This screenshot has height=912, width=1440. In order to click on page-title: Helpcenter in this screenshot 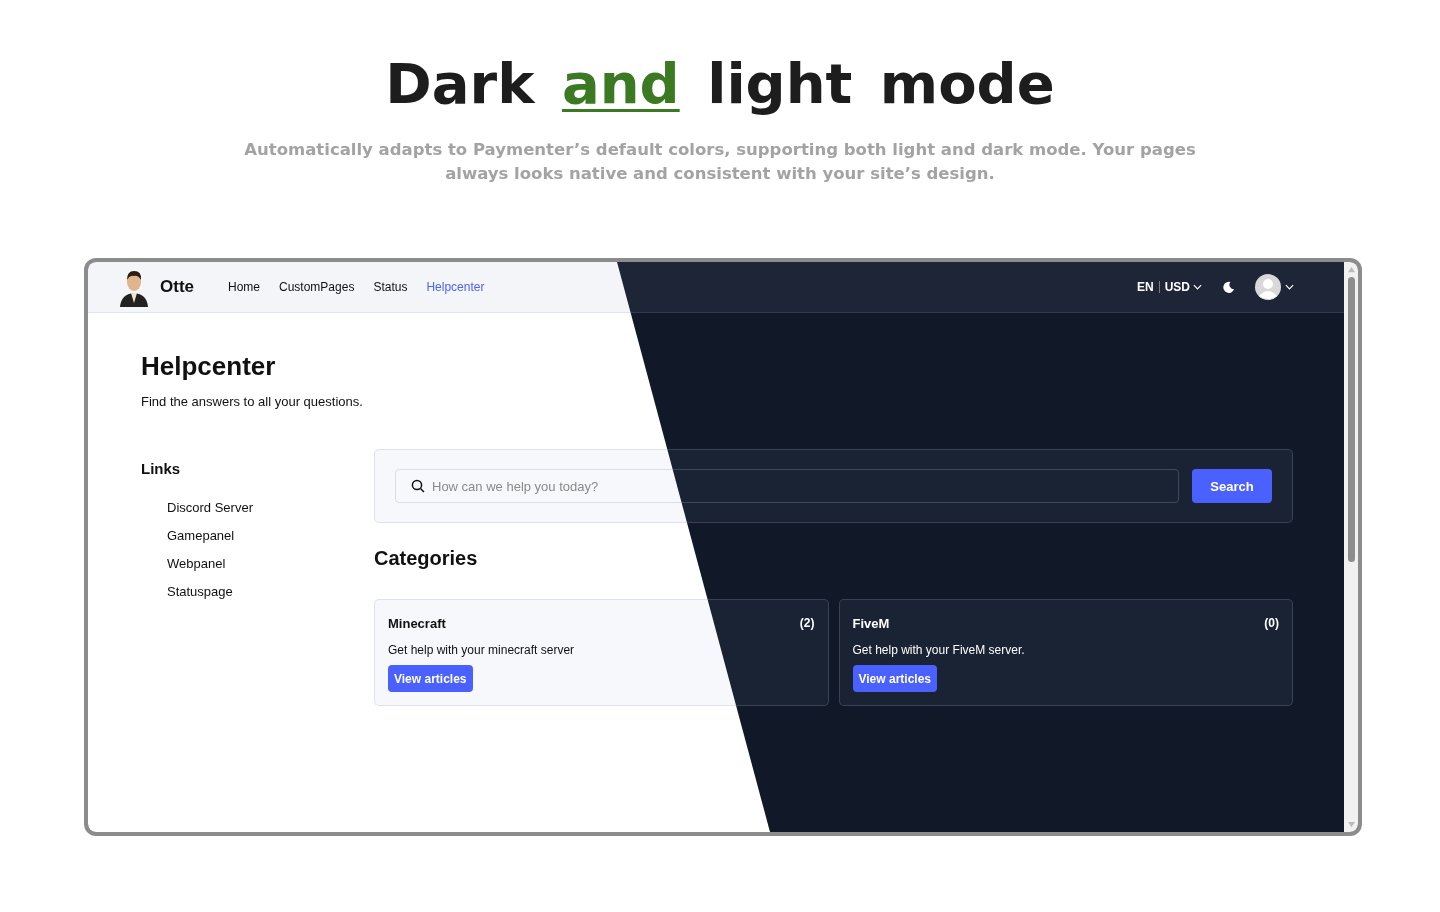, I will do `click(208, 367)`.